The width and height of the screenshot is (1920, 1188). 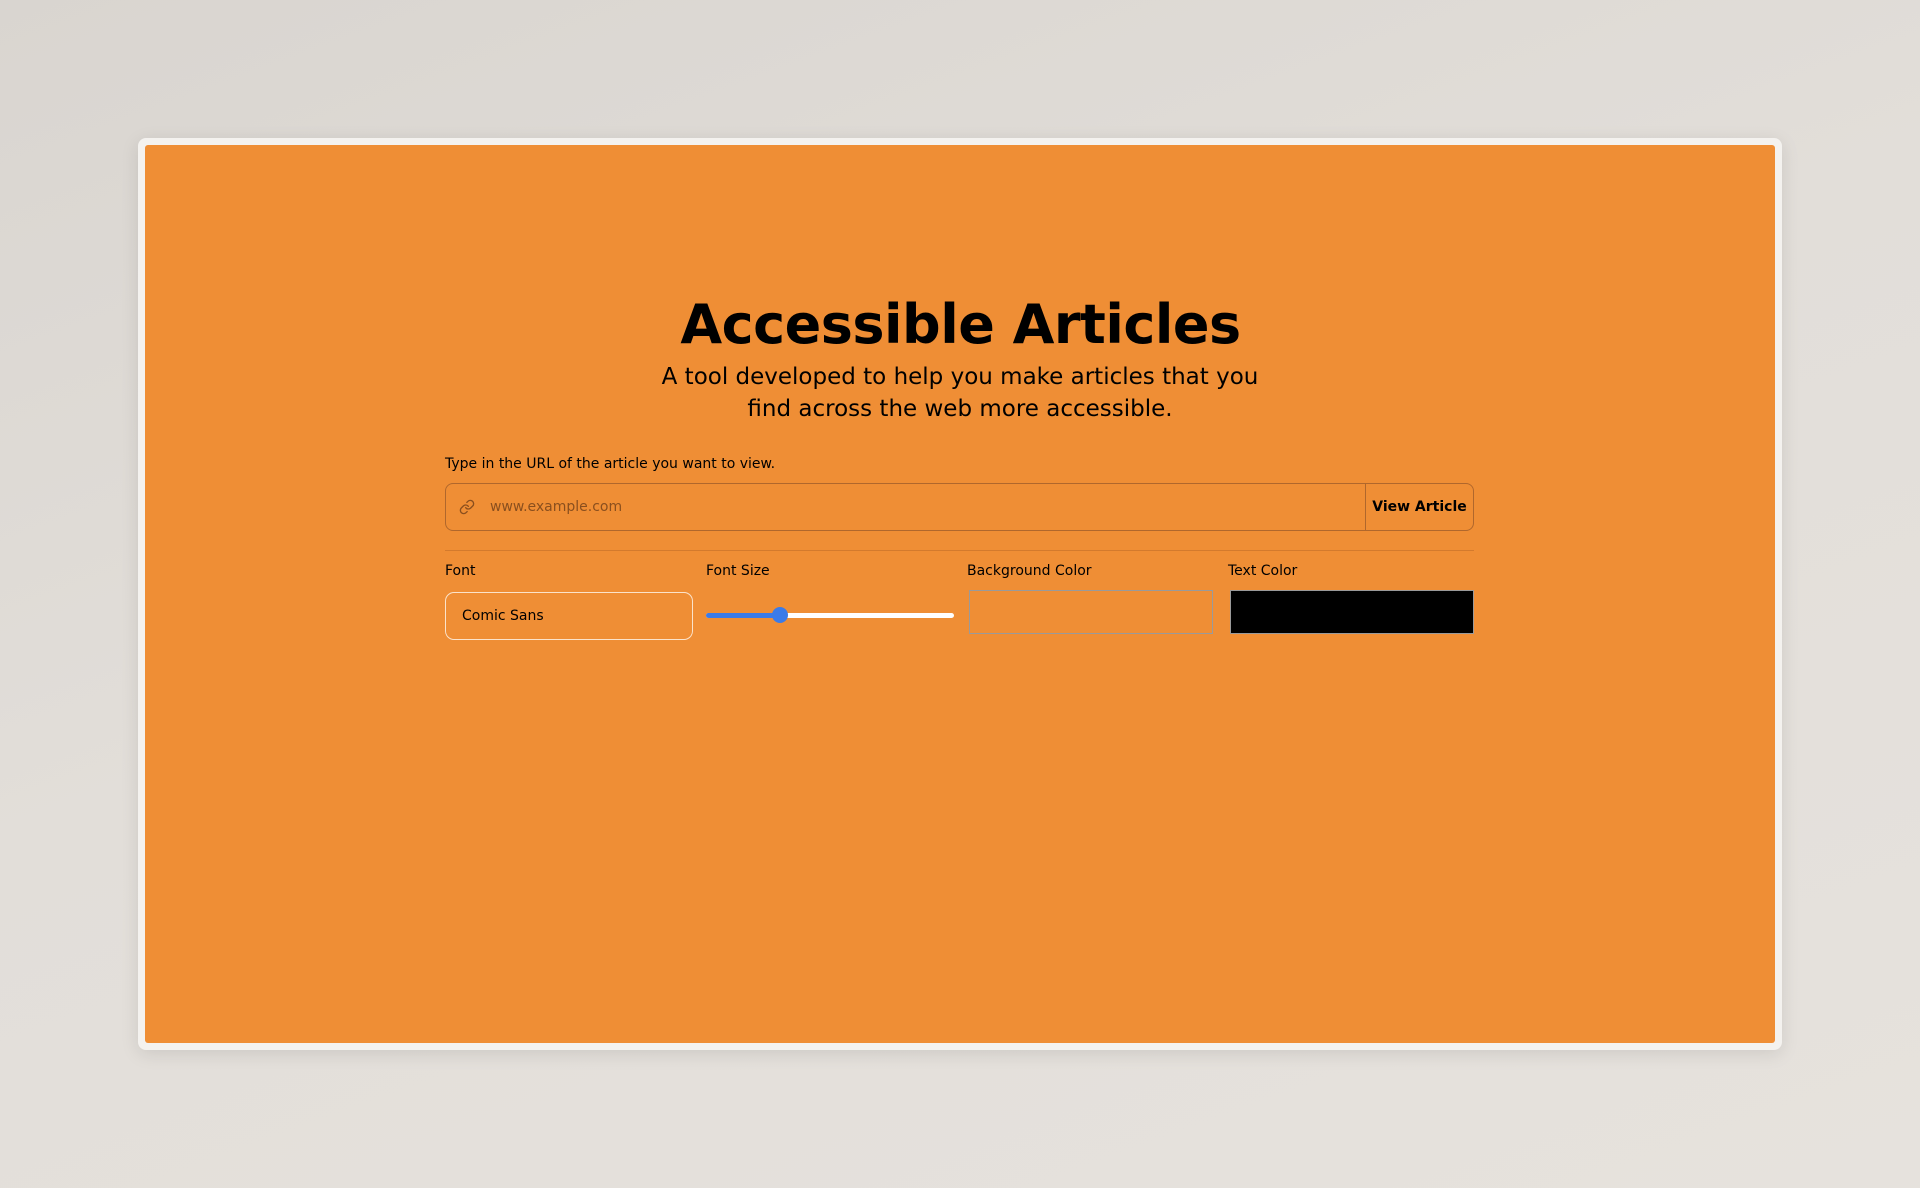 I want to click on text-color-label: Text Color, so click(x=1263, y=571).